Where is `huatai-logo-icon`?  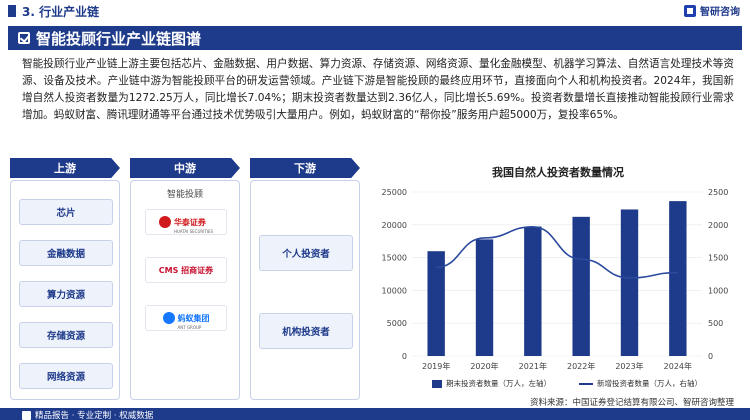 huatai-logo-icon is located at coordinates (164, 222).